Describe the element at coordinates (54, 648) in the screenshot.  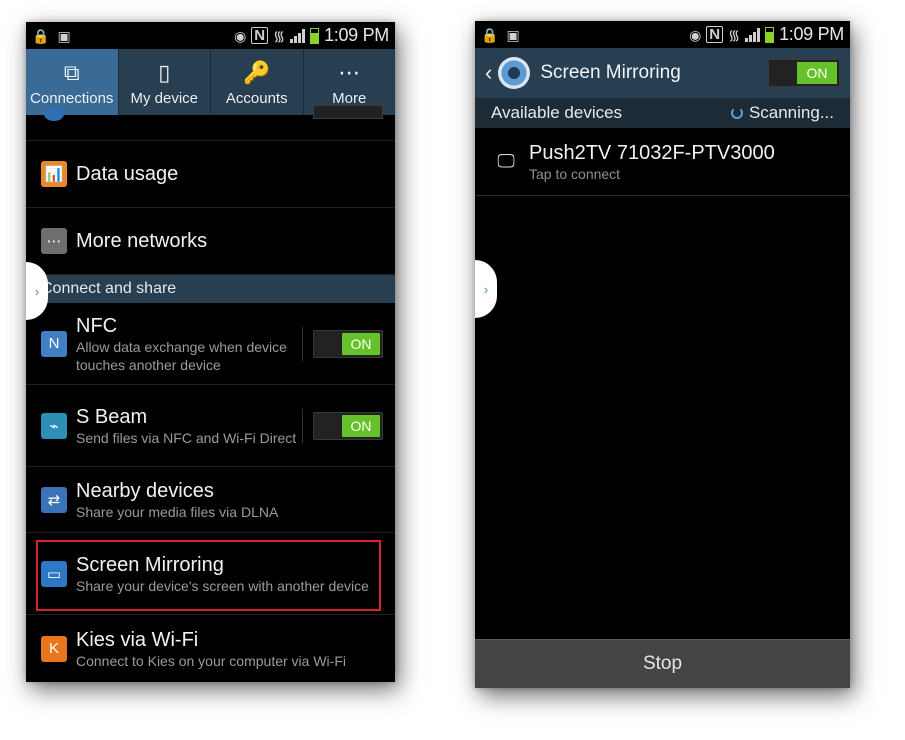
I see `kies-wifi-icon: K` at that location.